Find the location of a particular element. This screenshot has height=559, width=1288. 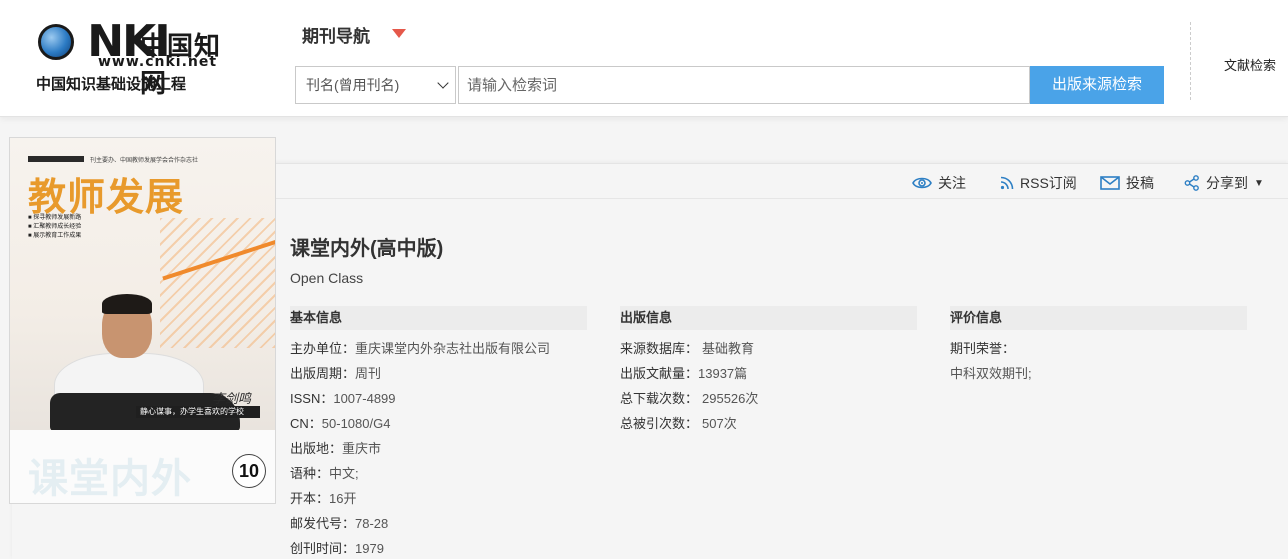

field-label: CN： is located at coordinates (306, 423).